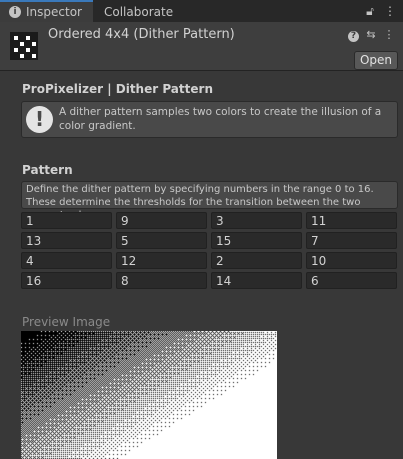 The image size is (403, 459). Describe the element at coordinates (376, 60) in the screenshot. I see `open-button: Open` at that location.